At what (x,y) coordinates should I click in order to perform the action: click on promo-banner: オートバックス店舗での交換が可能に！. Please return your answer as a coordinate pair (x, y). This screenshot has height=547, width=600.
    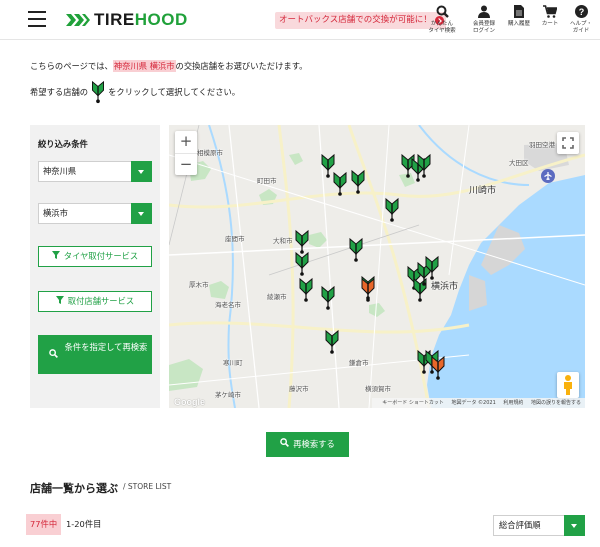
    Looking at the image, I should click on (360, 20).